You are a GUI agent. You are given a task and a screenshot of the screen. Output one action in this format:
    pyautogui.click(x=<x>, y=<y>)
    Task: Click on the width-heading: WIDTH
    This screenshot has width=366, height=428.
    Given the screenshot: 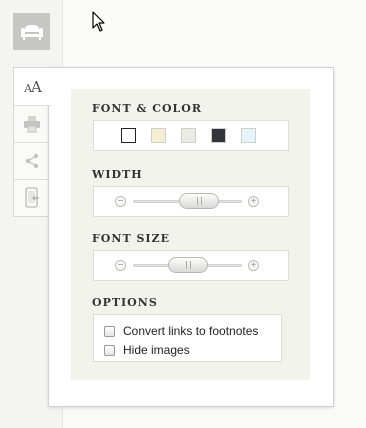 What is the action you would take?
    pyautogui.click(x=117, y=174)
    